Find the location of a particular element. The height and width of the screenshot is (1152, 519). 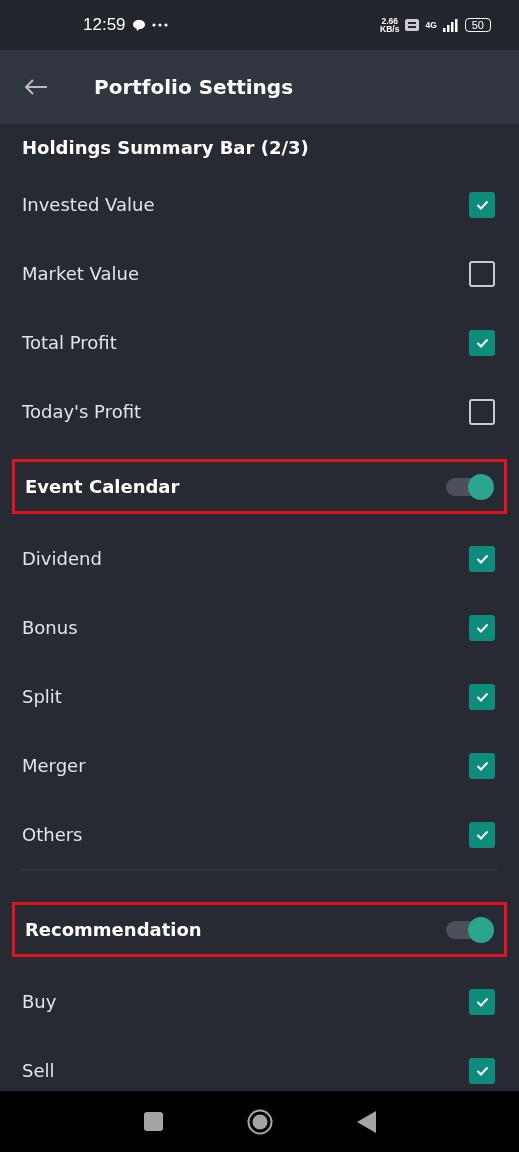

volte-icon is located at coordinates (412, 25).